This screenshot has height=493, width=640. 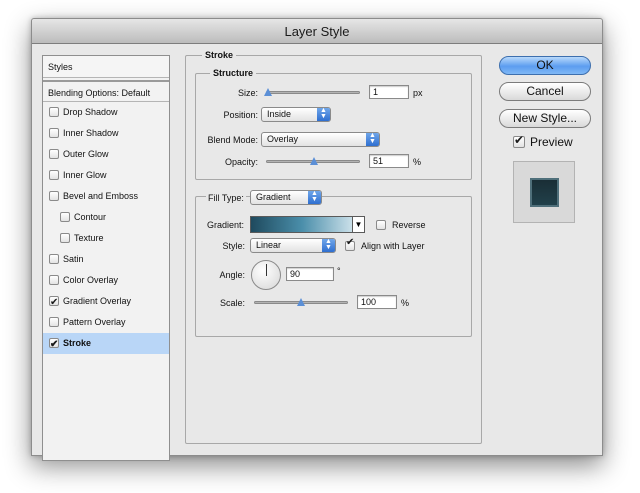 What do you see at coordinates (77, 343) in the screenshot?
I see `style-item-label: Stroke` at bounding box center [77, 343].